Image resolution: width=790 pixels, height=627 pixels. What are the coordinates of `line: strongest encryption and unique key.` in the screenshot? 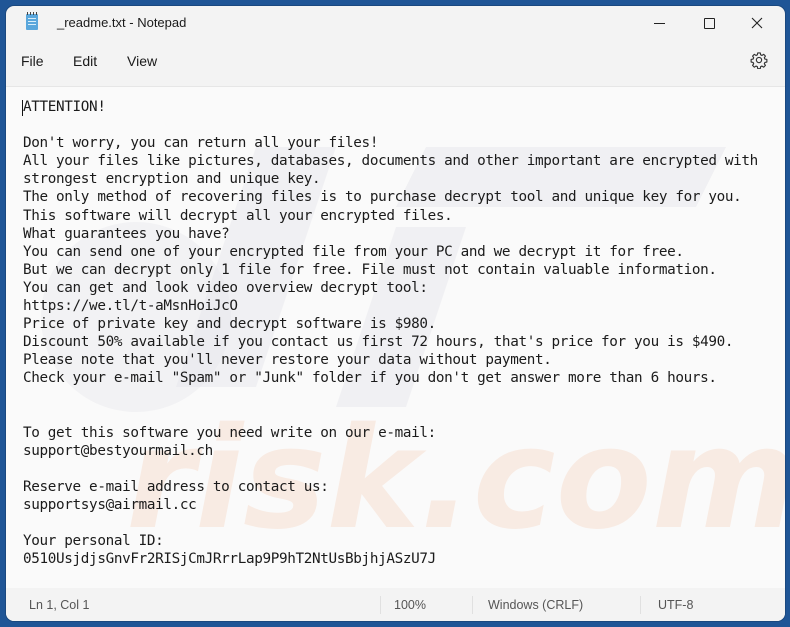 It's located at (172, 179).